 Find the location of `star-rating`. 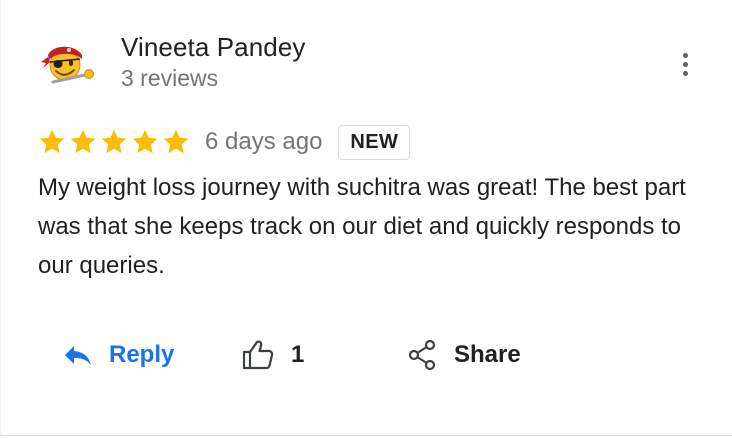

star-rating is located at coordinates (114, 142).